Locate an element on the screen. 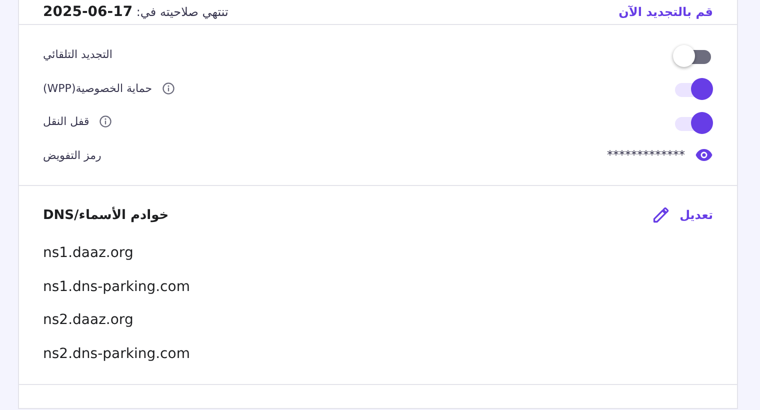 The height and width of the screenshot is (410, 760). masked-code: ************* is located at coordinates (646, 155).